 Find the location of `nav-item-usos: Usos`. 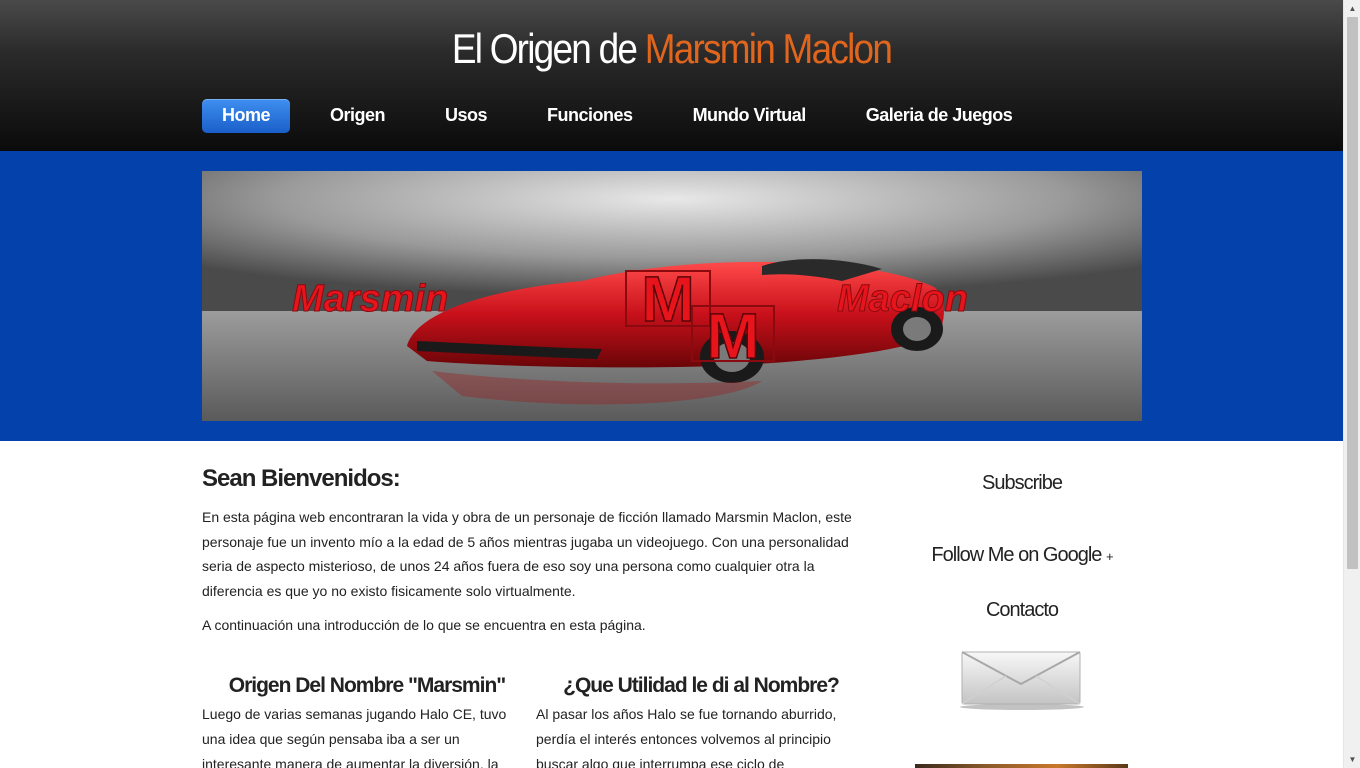

nav-item-usos: Usos is located at coordinates (466, 116).